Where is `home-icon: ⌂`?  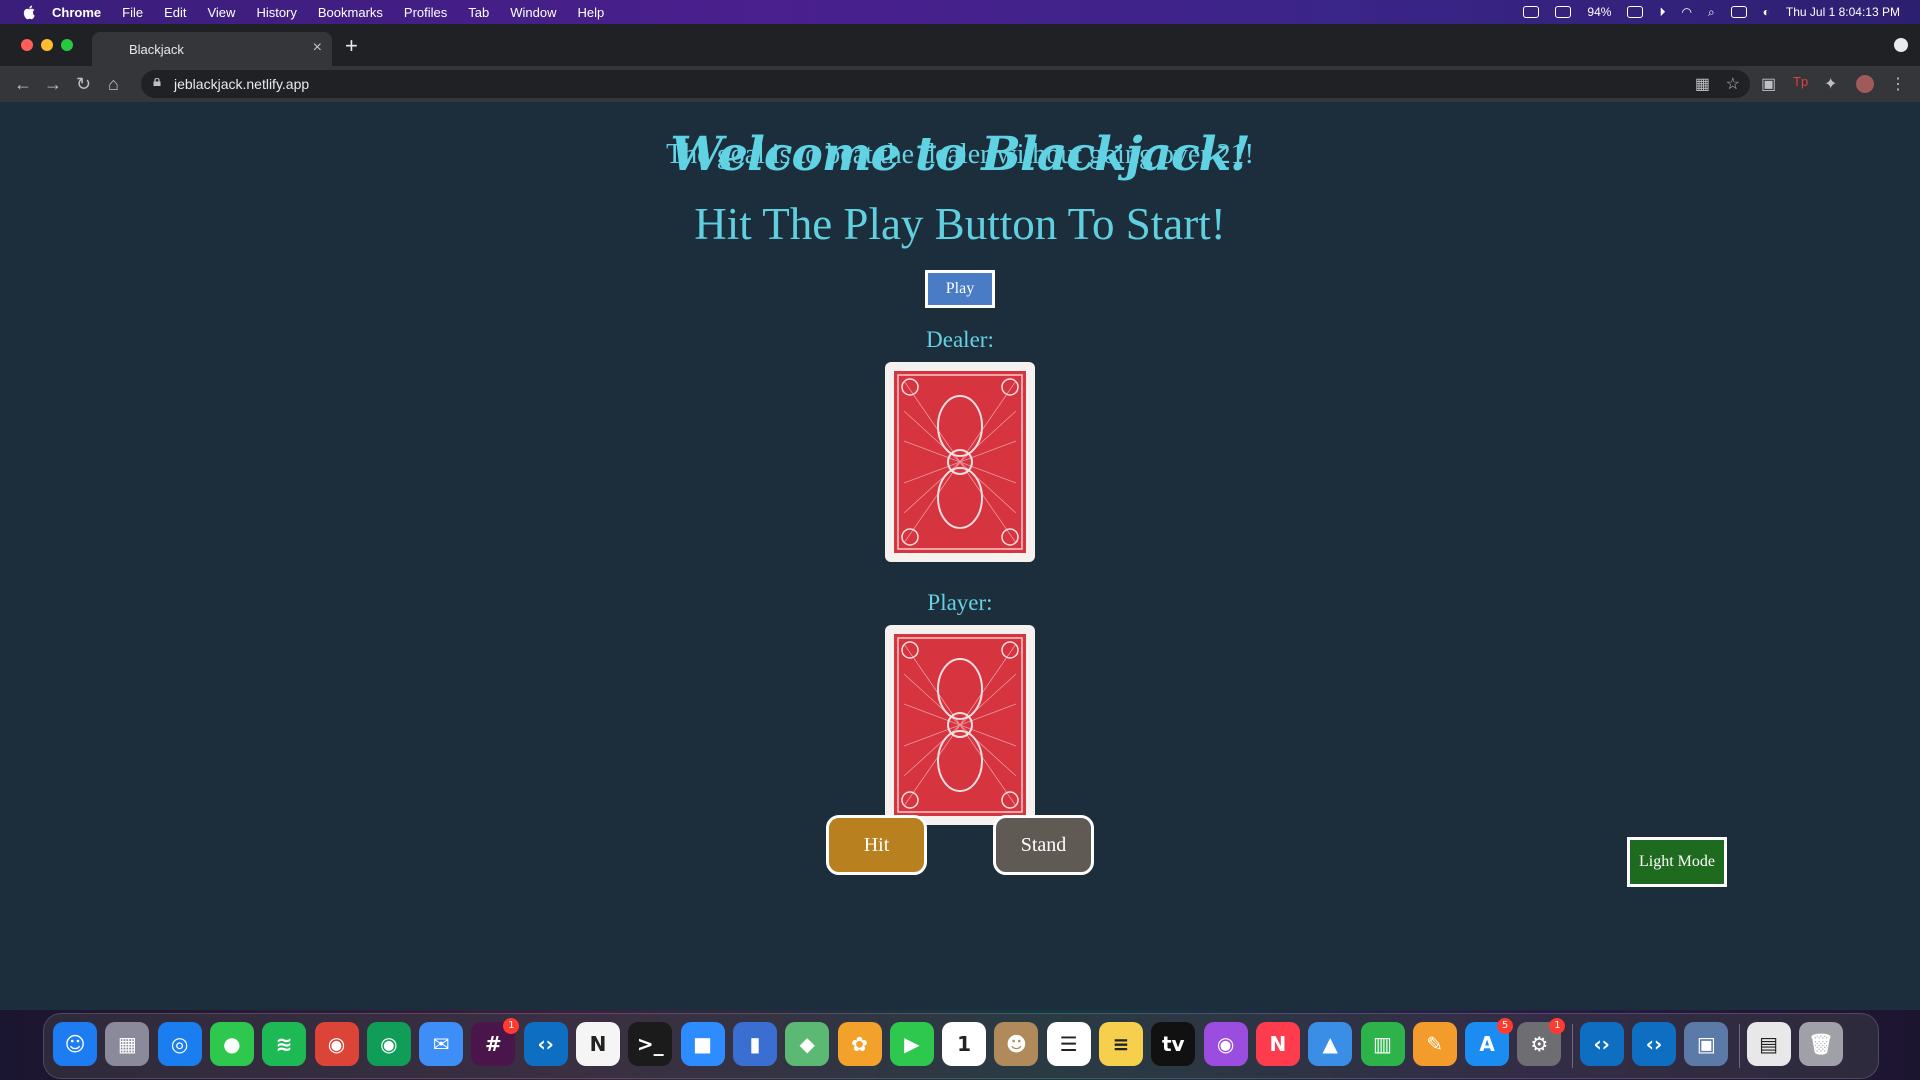
home-icon: ⌂ is located at coordinates (113, 84).